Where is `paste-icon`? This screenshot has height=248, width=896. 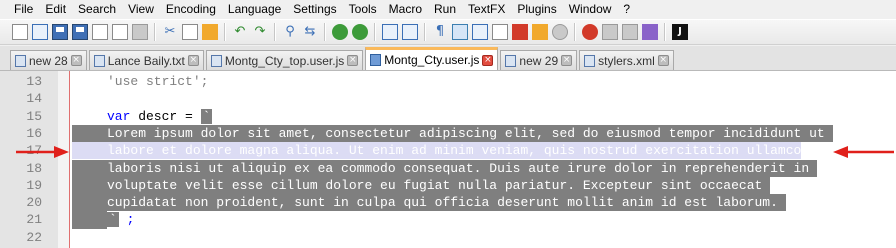
paste-icon is located at coordinates (210, 32).